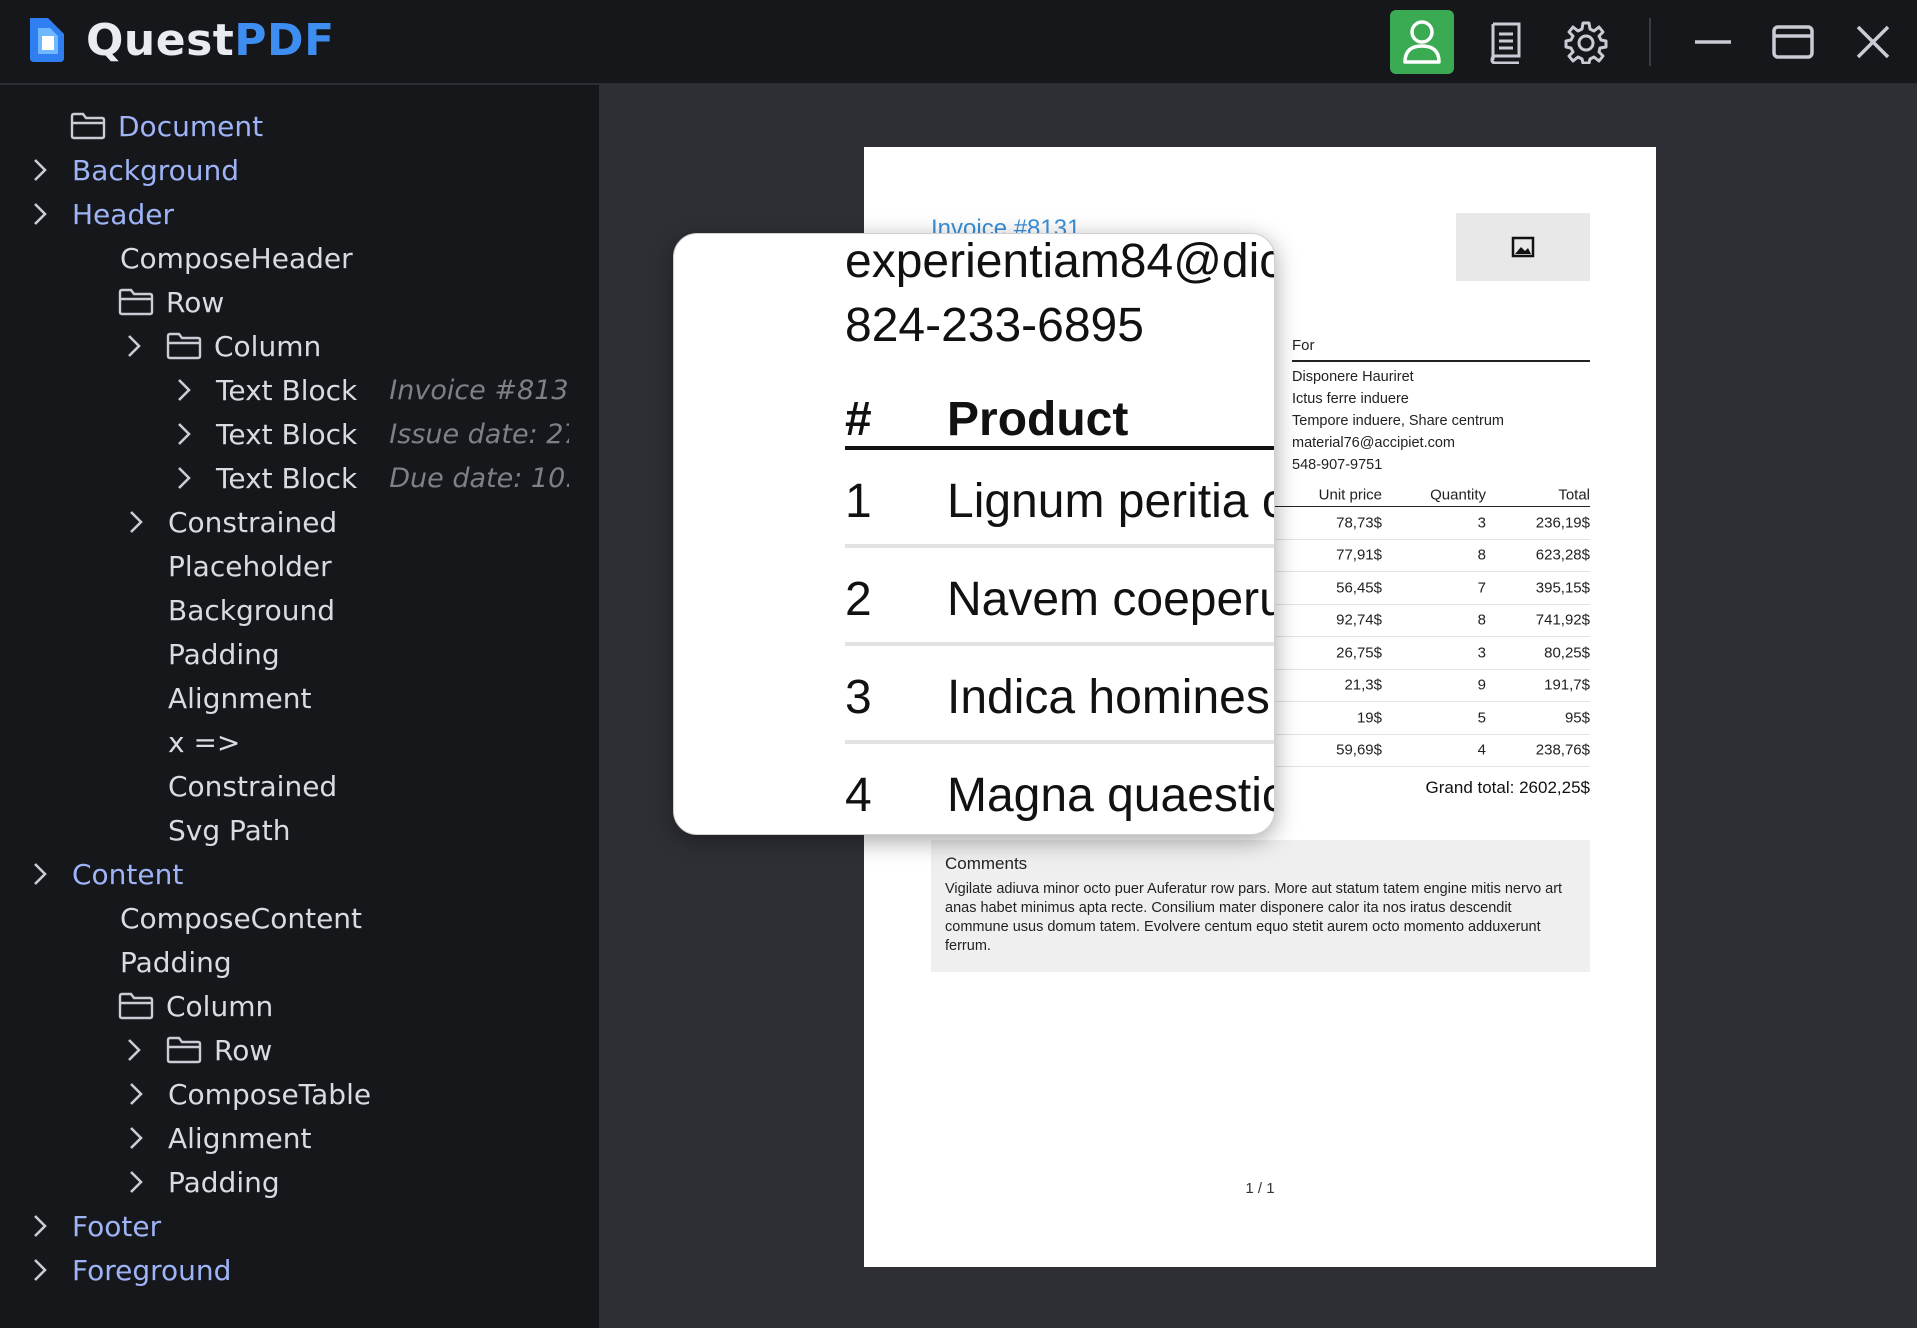 Image resolution: width=1917 pixels, height=1328 pixels. What do you see at coordinates (479, 478) in the screenshot?
I see `tree-node-preview: Due date: 10.06.202` at bounding box center [479, 478].